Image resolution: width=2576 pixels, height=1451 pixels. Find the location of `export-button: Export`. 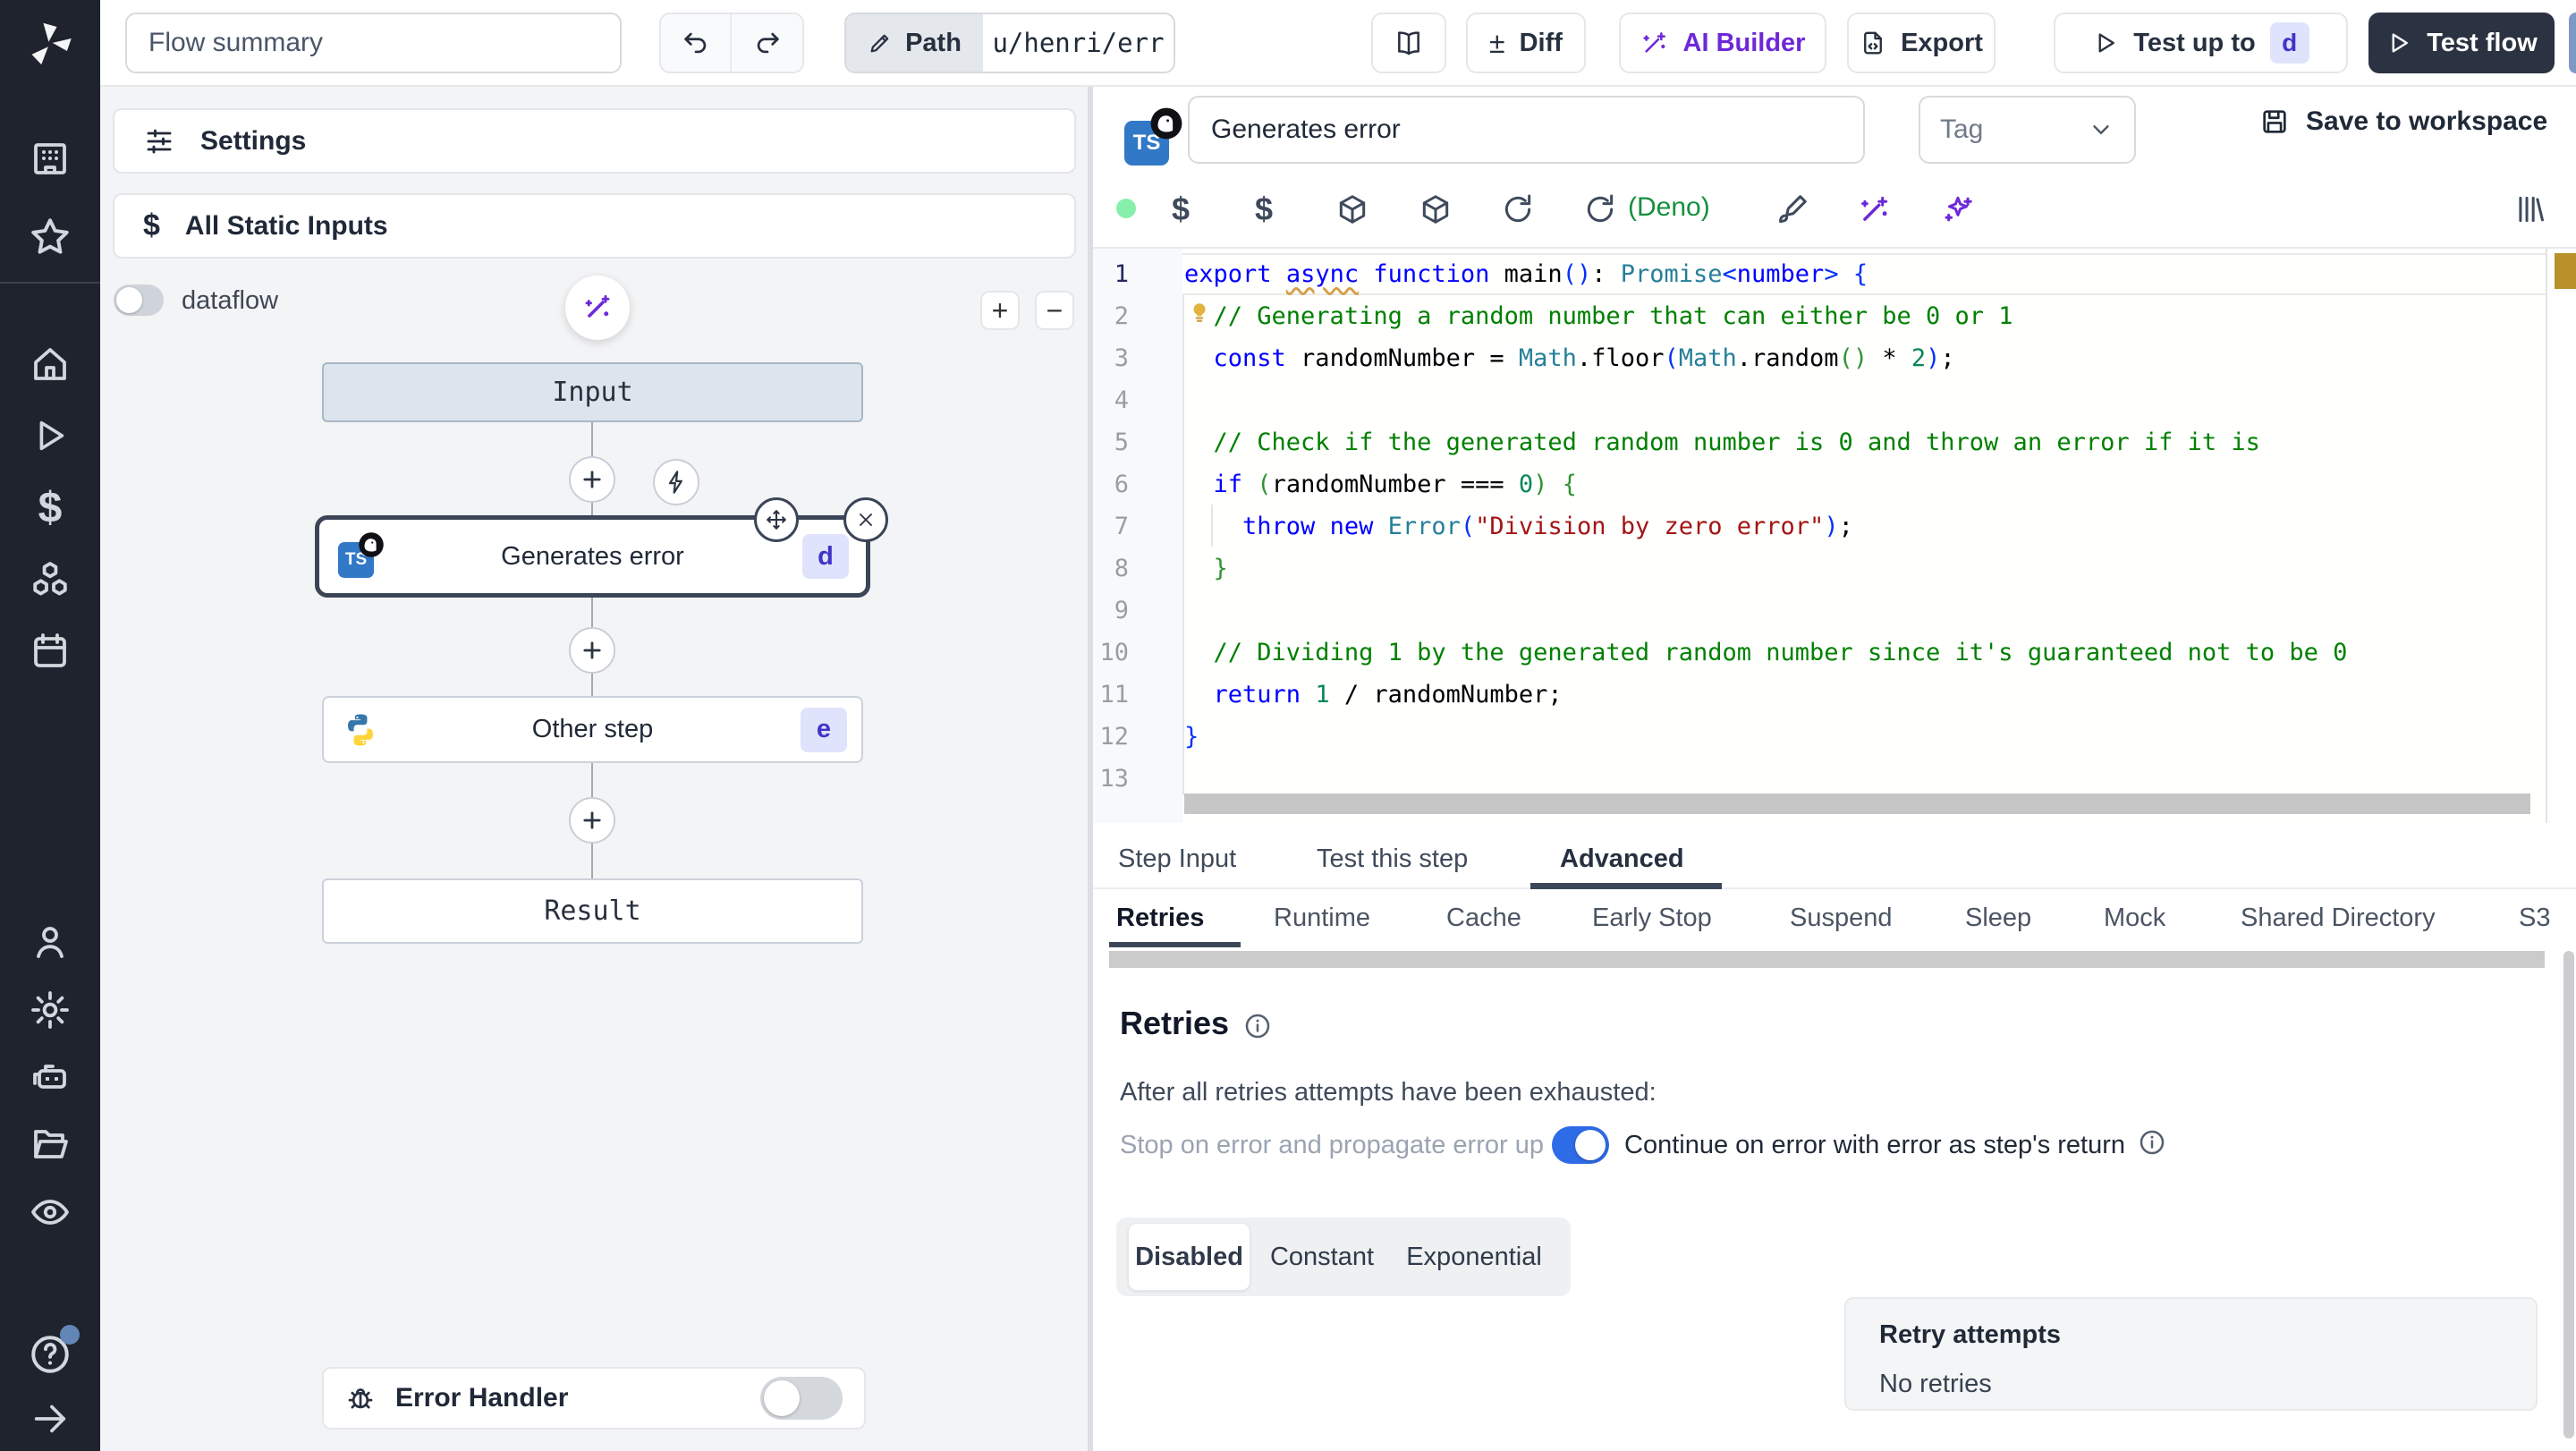

export-button: Export is located at coordinates (1921, 43).